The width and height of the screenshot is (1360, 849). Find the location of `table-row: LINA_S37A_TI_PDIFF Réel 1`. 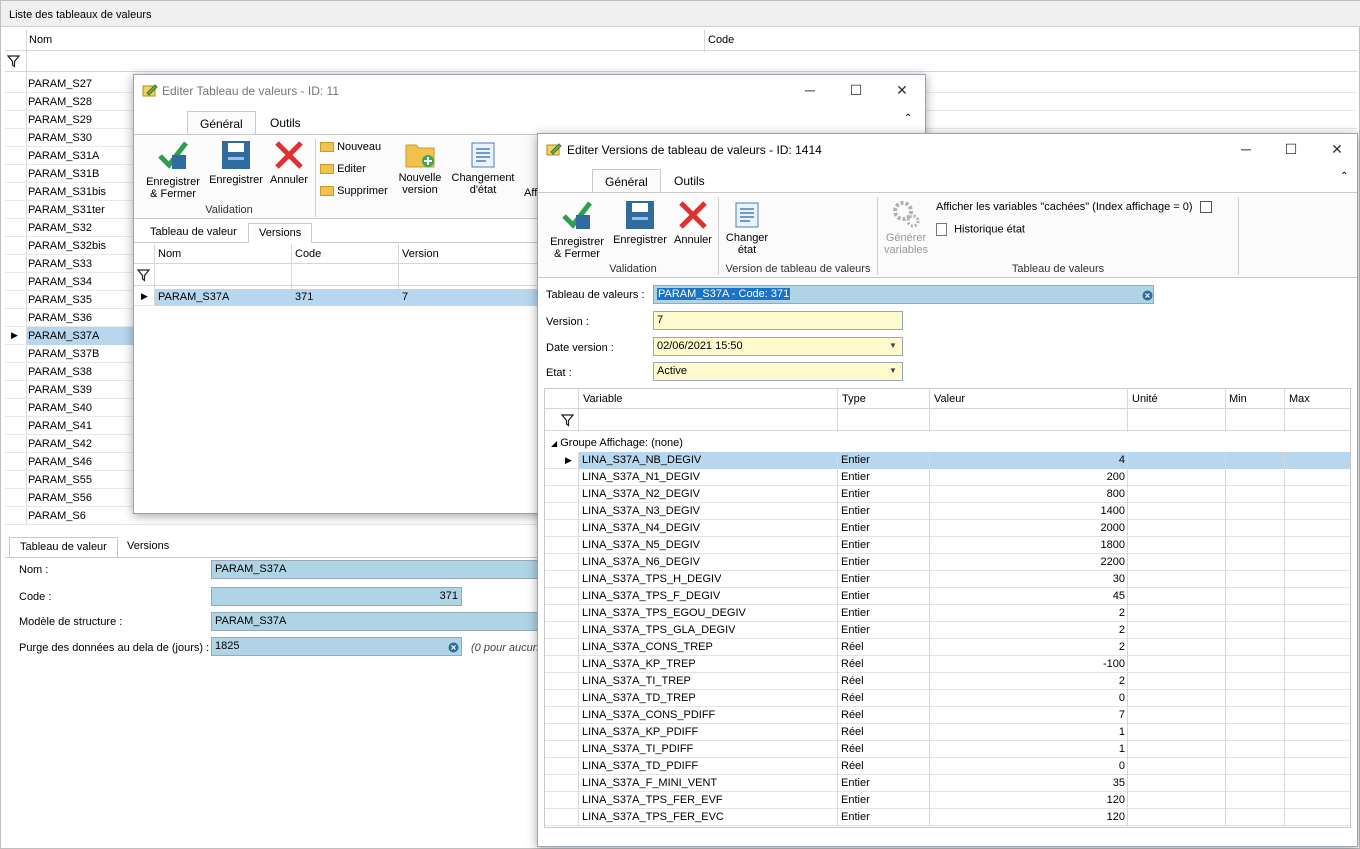

table-row: LINA_S37A_TI_PDIFF Réel 1 is located at coordinates (947, 749).